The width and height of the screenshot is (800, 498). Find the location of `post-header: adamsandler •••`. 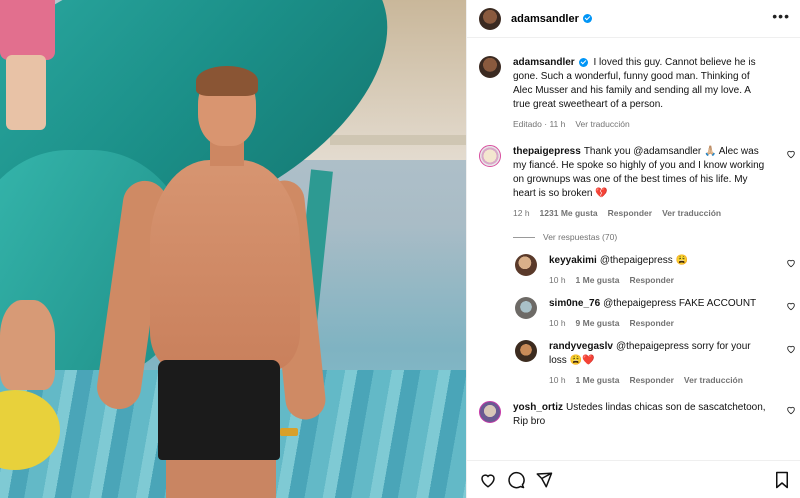

post-header: adamsandler ••• is located at coordinates (633, 19).